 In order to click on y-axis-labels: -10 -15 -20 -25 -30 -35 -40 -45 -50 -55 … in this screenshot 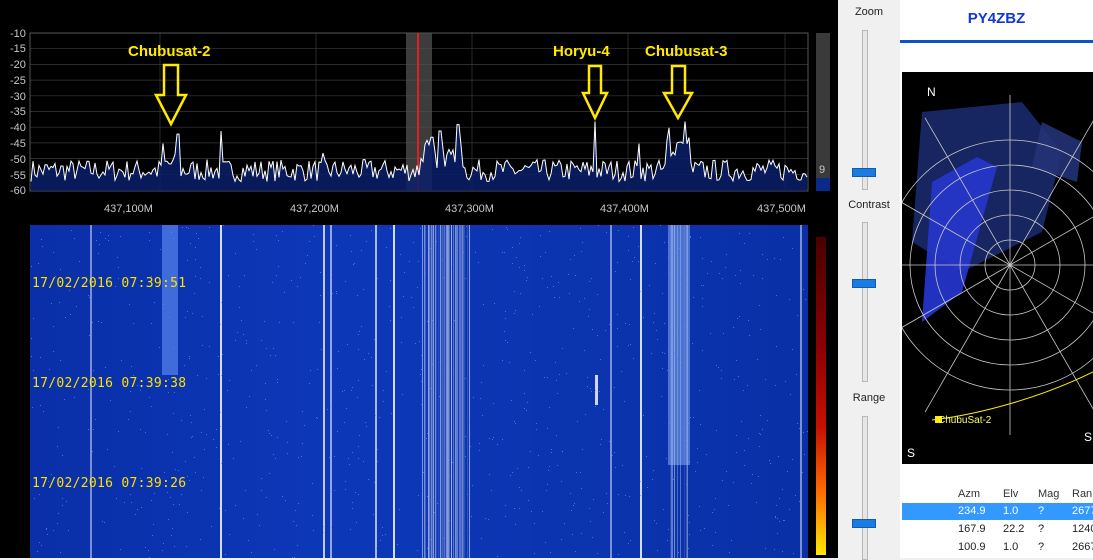, I will do `click(18, 112)`.